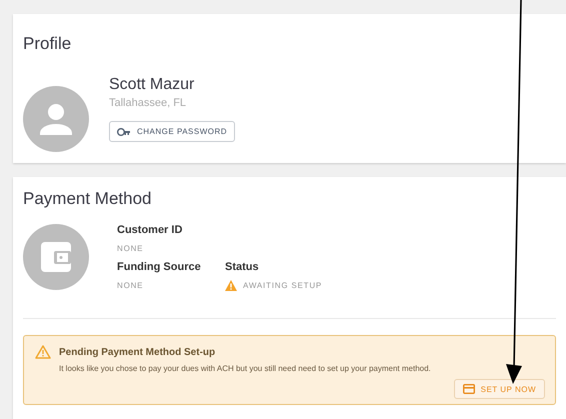 This screenshot has height=419, width=566. What do you see at coordinates (242, 267) in the screenshot?
I see `field-label: Status` at bounding box center [242, 267].